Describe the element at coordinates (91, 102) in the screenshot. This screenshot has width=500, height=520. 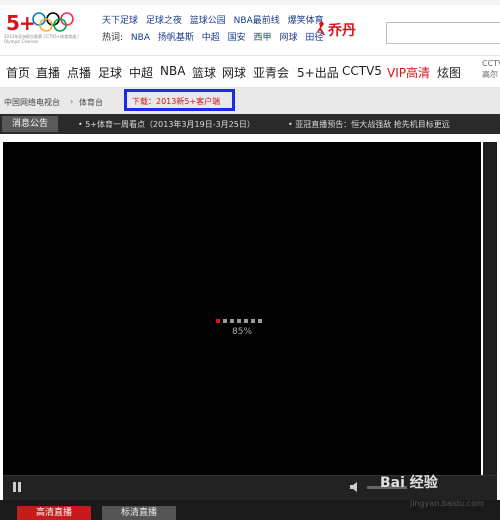
I see `breadcrumb-section: 体育台` at that location.